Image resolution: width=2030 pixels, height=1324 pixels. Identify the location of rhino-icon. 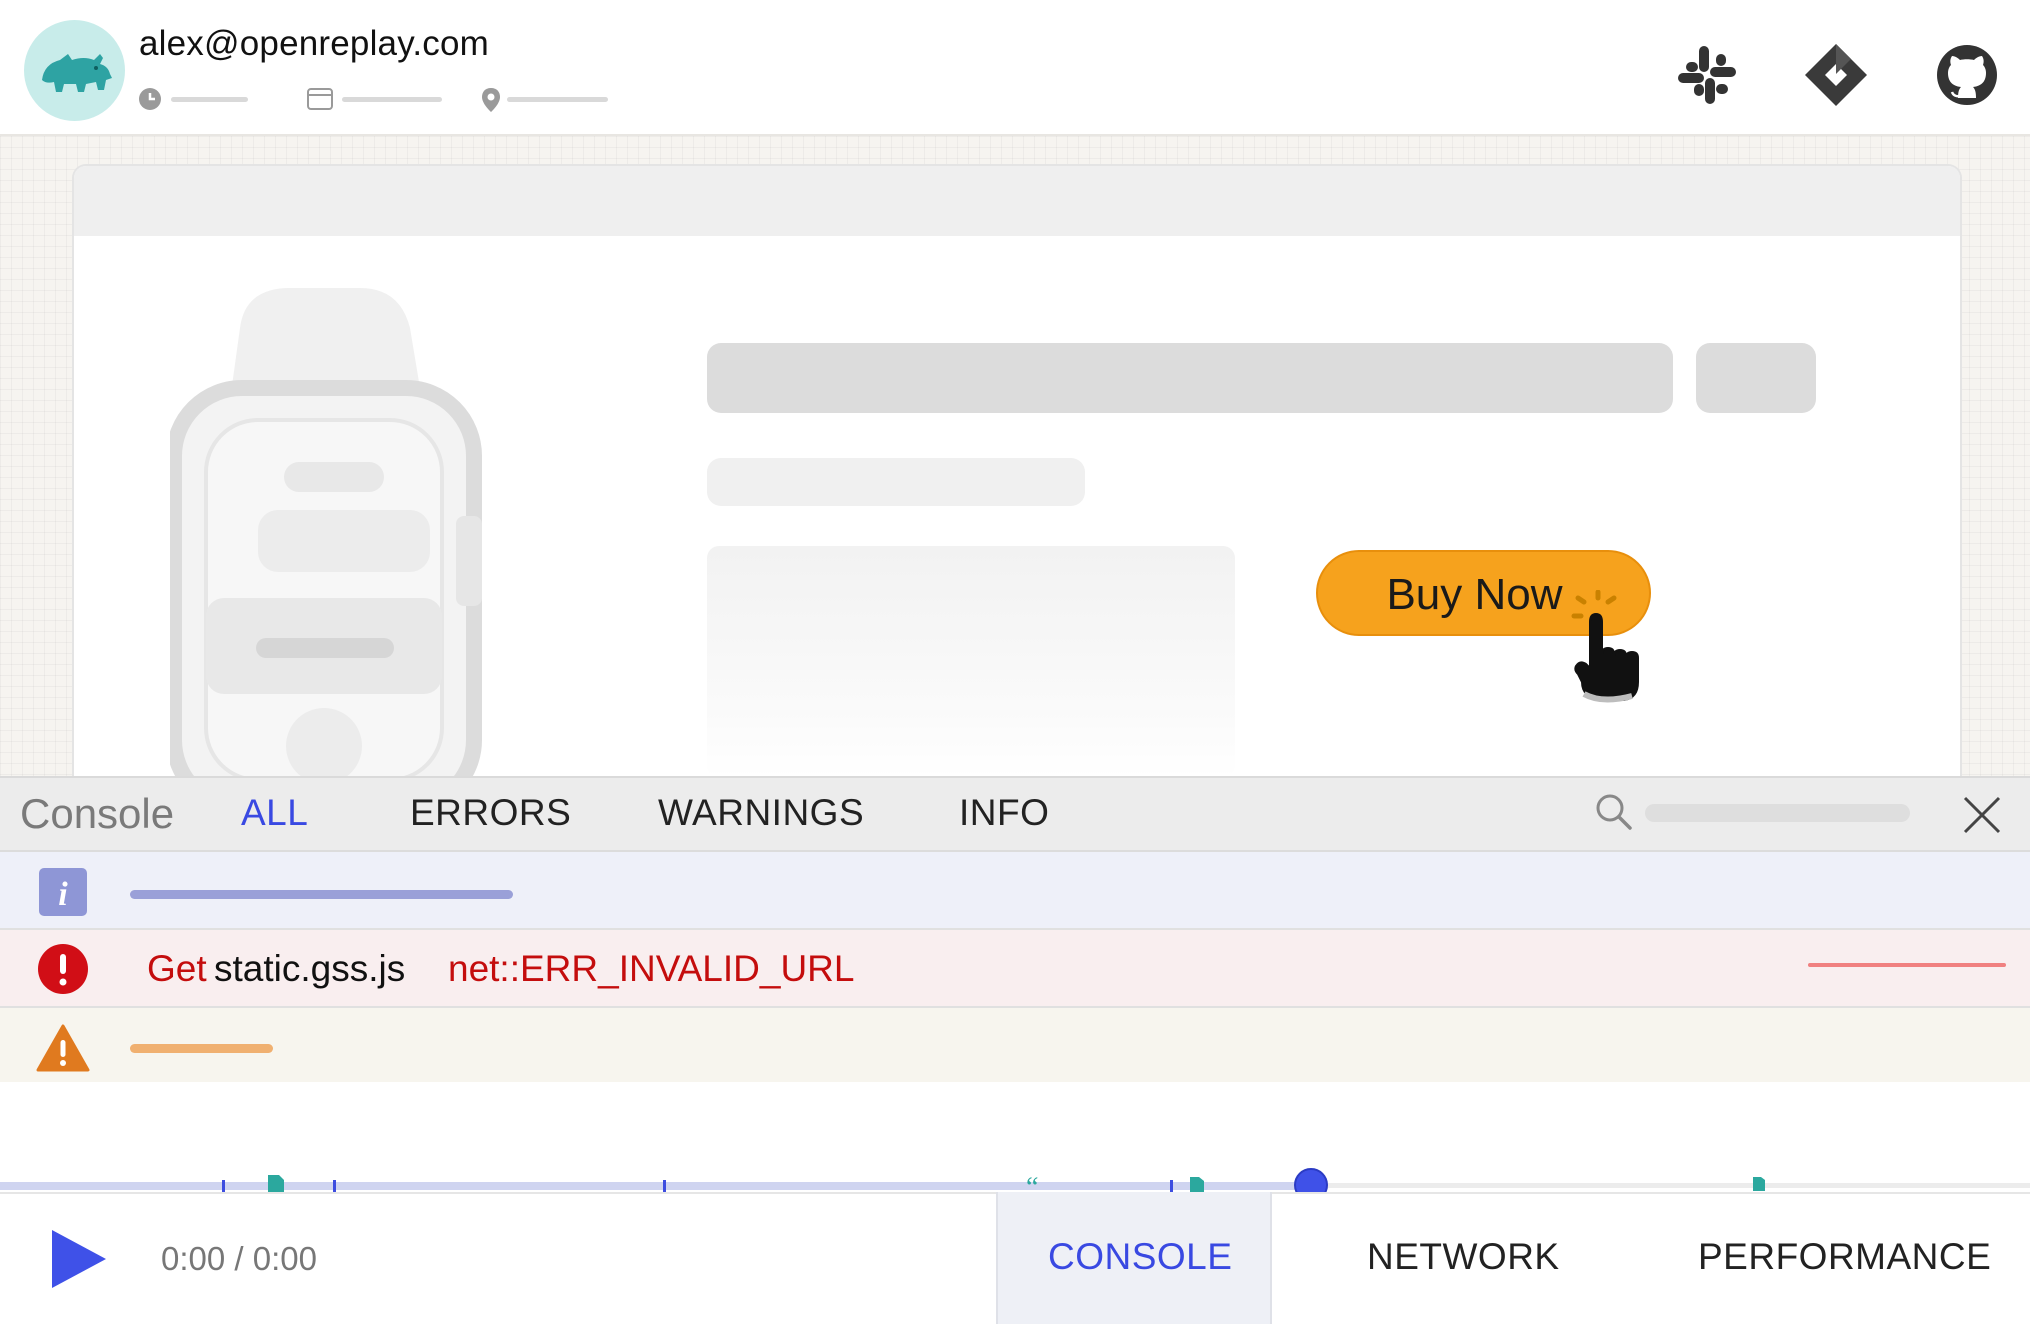
(77, 73).